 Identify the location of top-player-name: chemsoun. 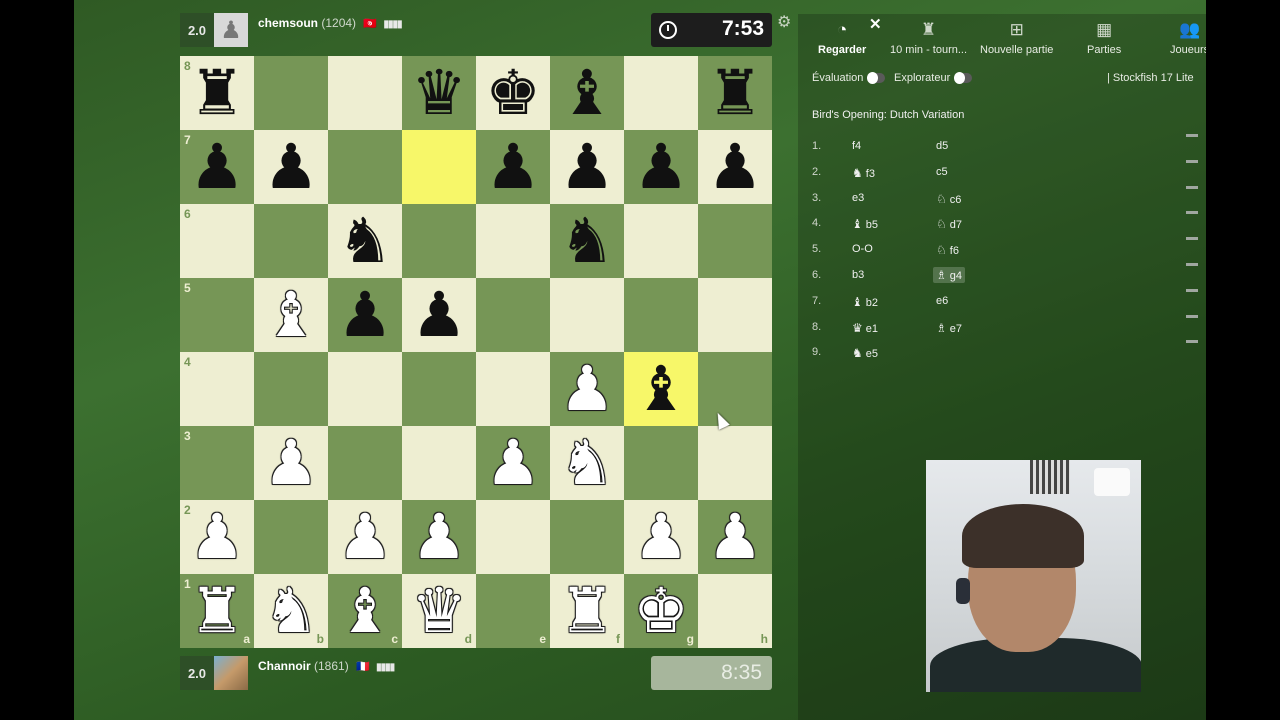
(288, 23).